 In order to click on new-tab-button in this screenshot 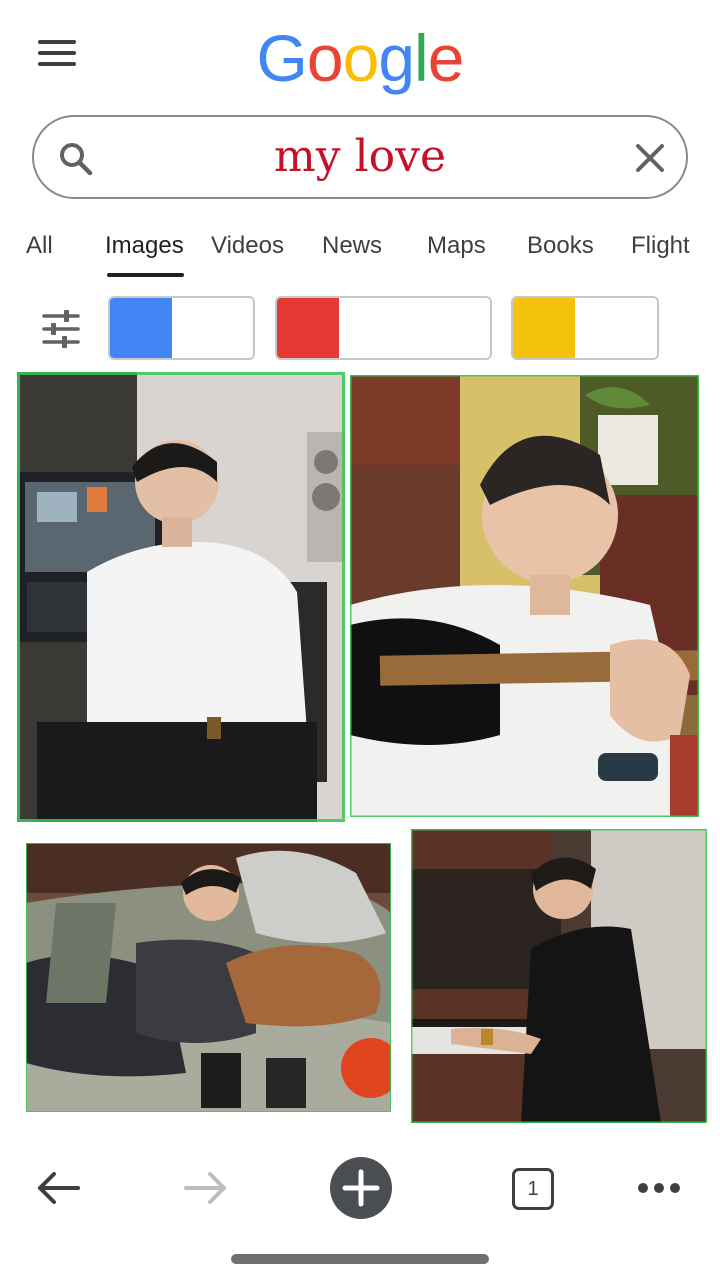, I will do `click(361, 1188)`.